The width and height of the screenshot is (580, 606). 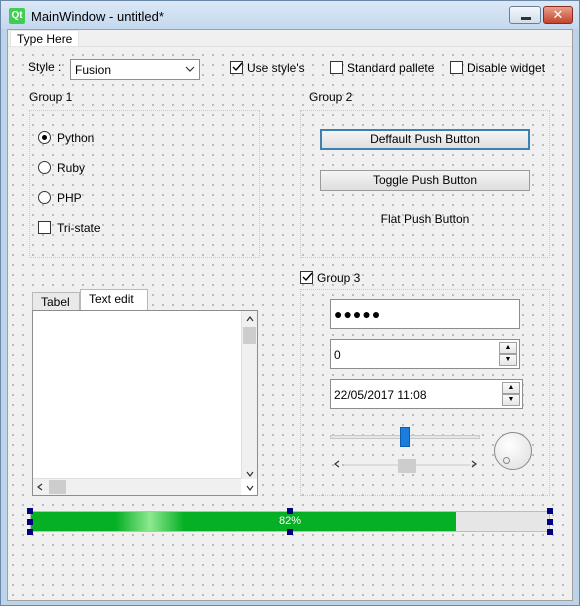 I want to click on radio-python-label: Python, so click(x=76, y=138).